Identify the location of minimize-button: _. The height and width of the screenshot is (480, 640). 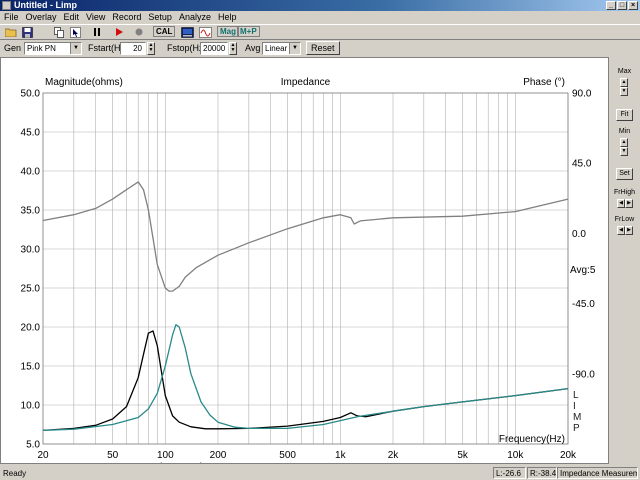
(611, 5).